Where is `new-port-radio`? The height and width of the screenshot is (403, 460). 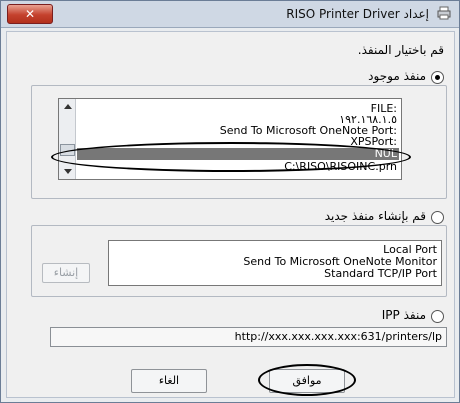 new-port-radio is located at coordinates (437, 217).